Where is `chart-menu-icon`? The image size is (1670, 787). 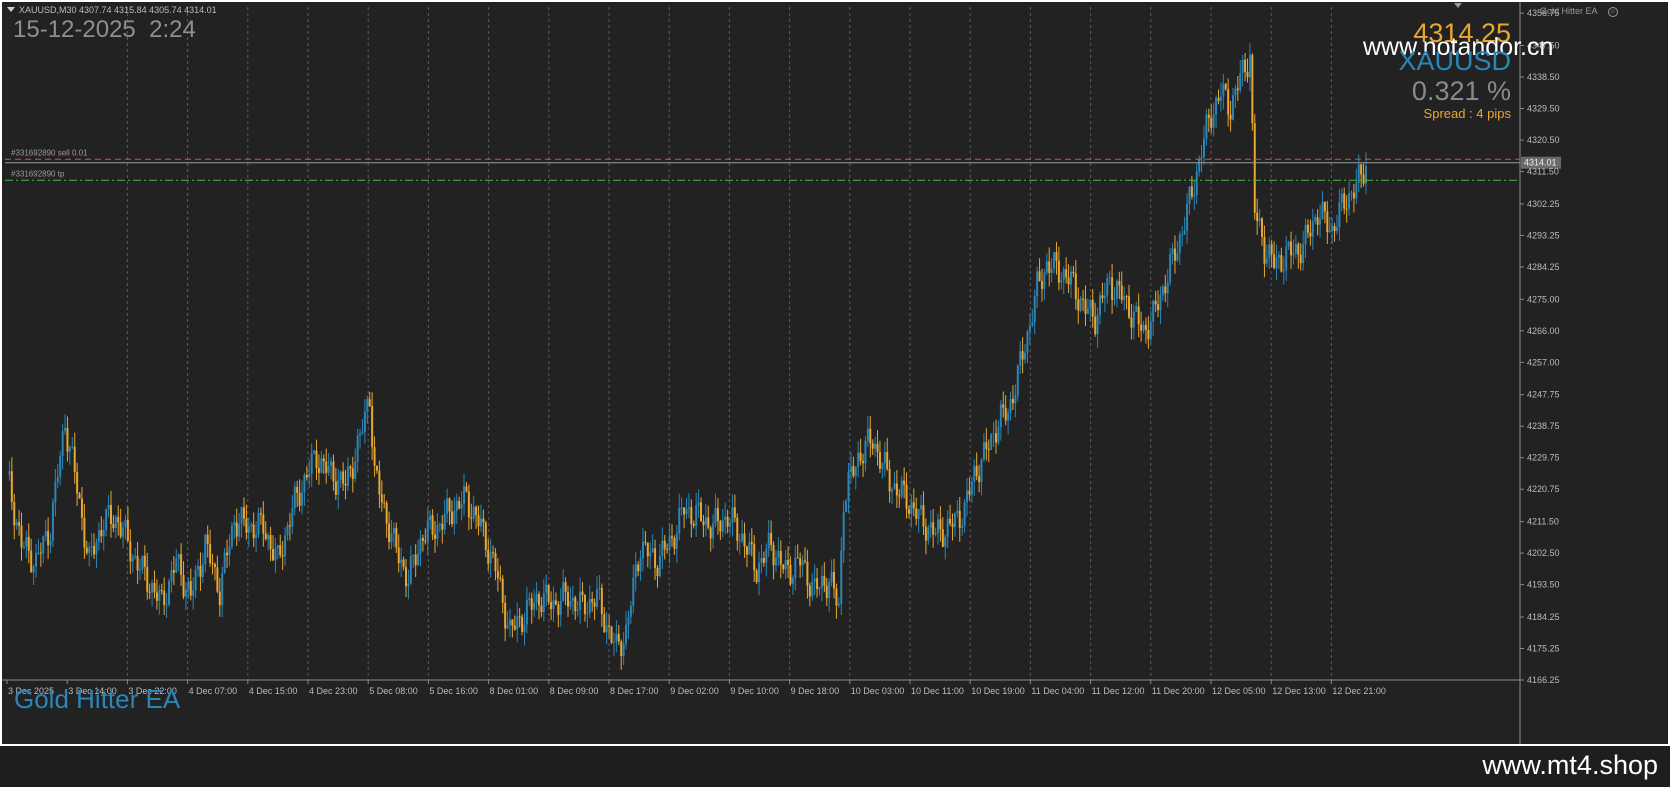 chart-menu-icon is located at coordinates (11, 9).